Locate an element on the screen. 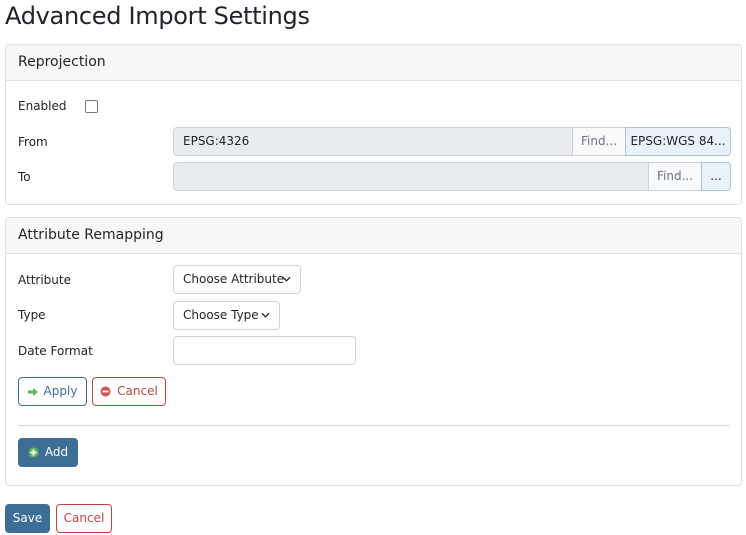 The width and height of the screenshot is (746, 535). section-divider is located at coordinates (373, 425).